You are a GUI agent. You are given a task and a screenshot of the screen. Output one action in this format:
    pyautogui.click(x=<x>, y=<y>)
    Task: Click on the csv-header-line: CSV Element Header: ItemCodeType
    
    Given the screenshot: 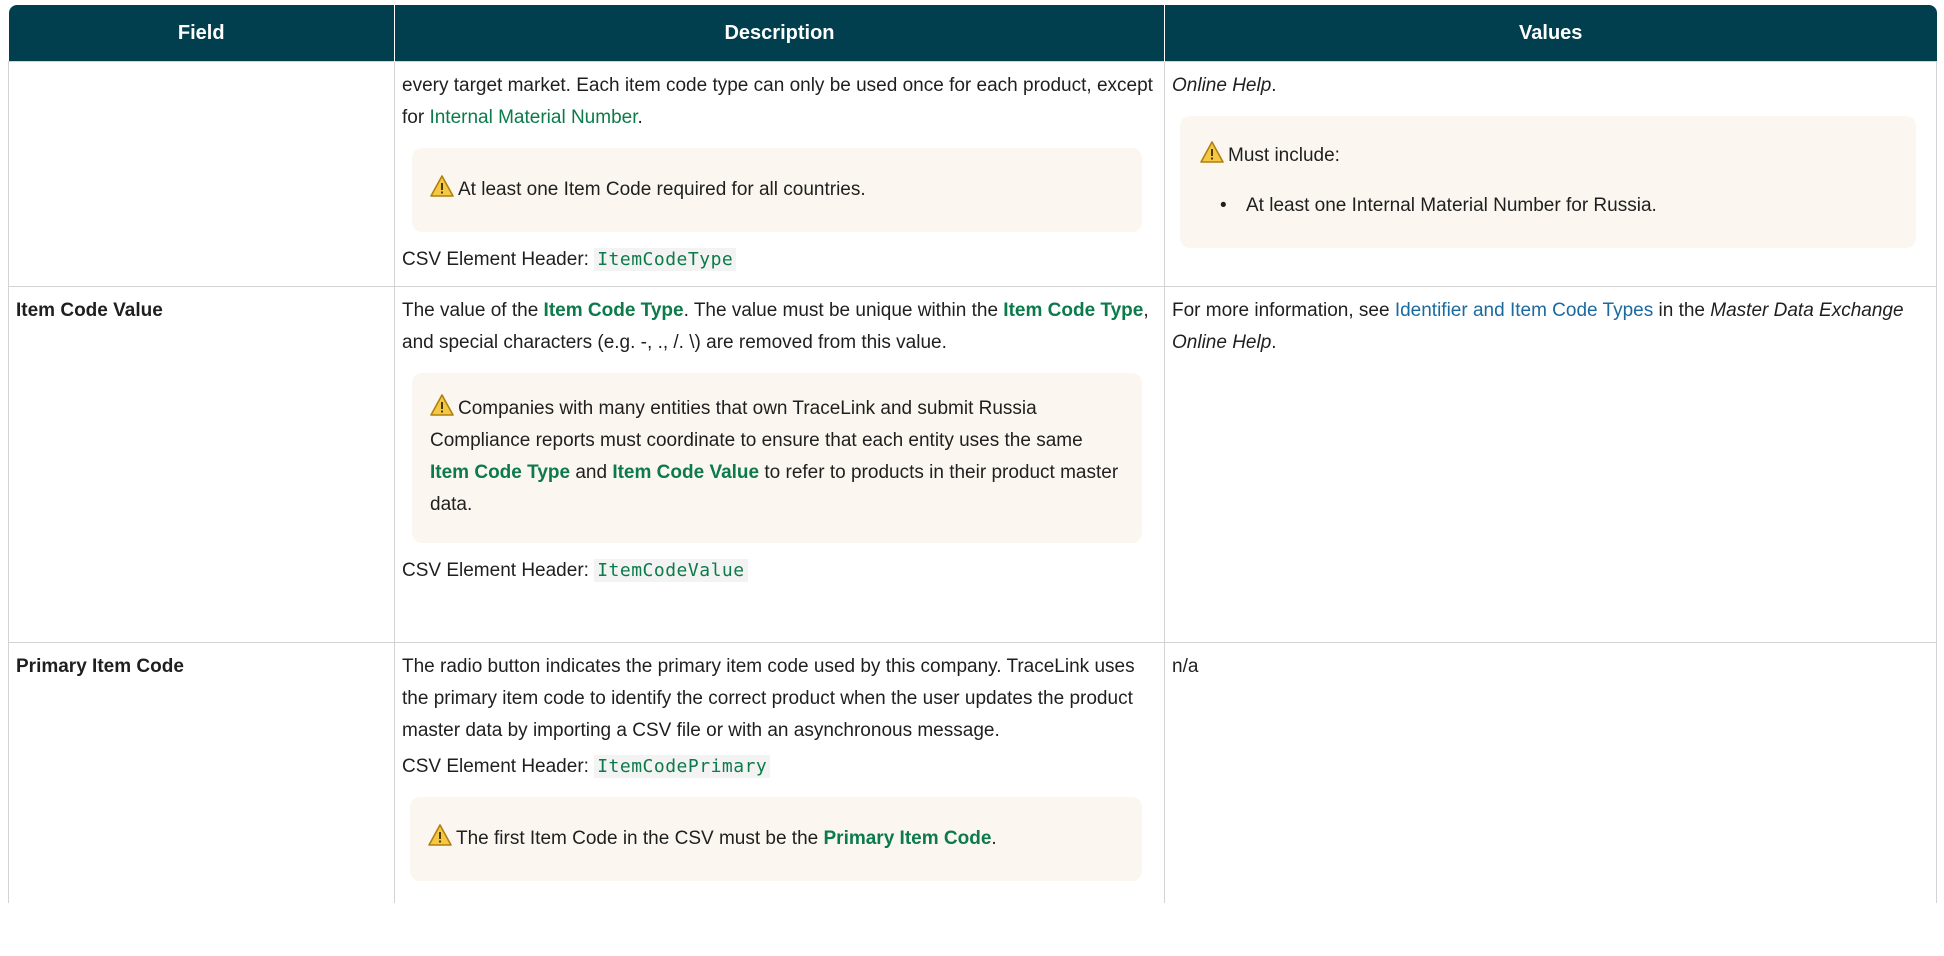 What is the action you would take?
    pyautogui.click(x=779, y=260)
    